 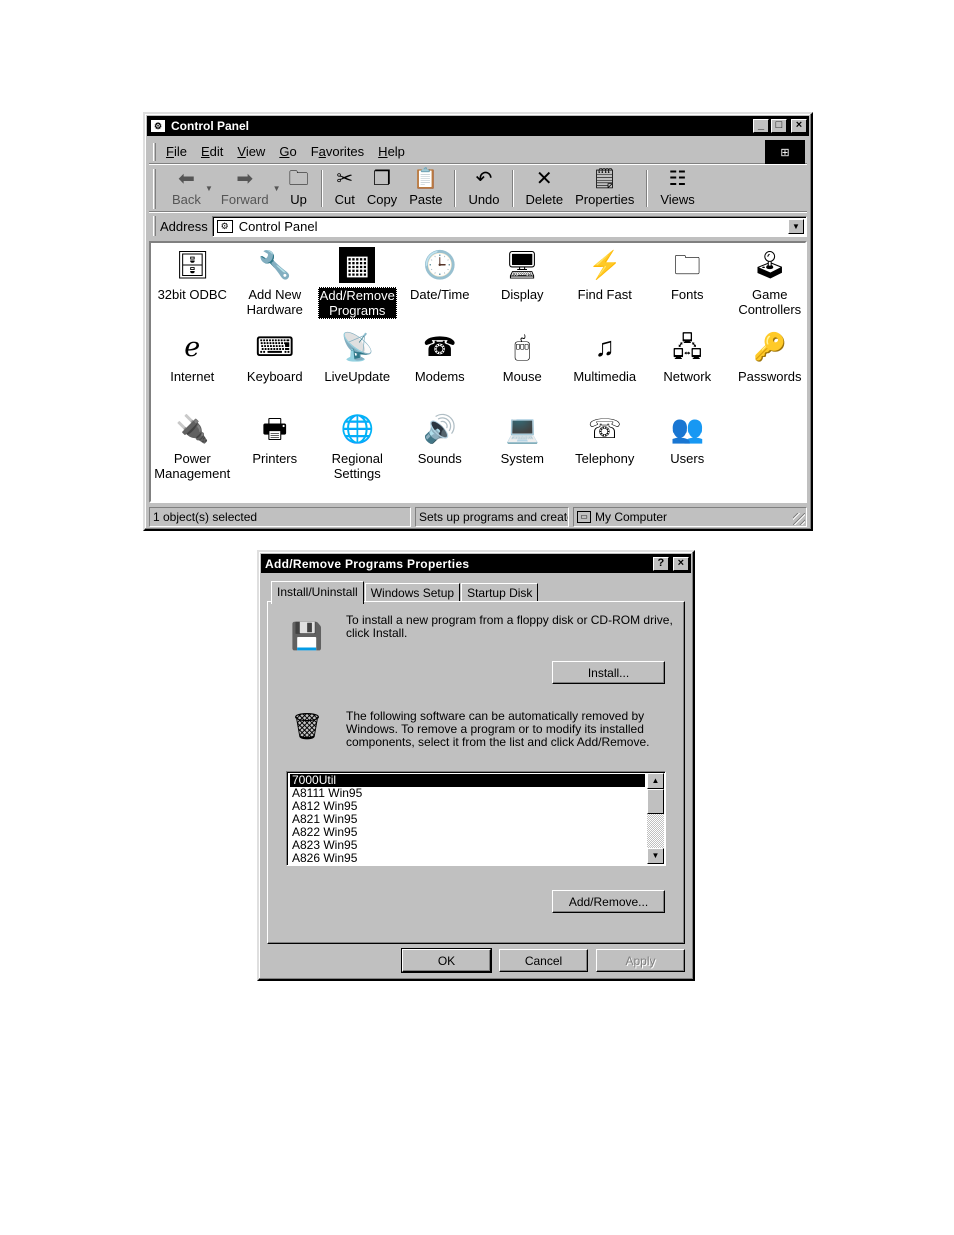 What do you see at coordinates (412, 592) in the screenshot?
I see `tab-windows-setup: Windows Setup` at bounding box center [412, 592].